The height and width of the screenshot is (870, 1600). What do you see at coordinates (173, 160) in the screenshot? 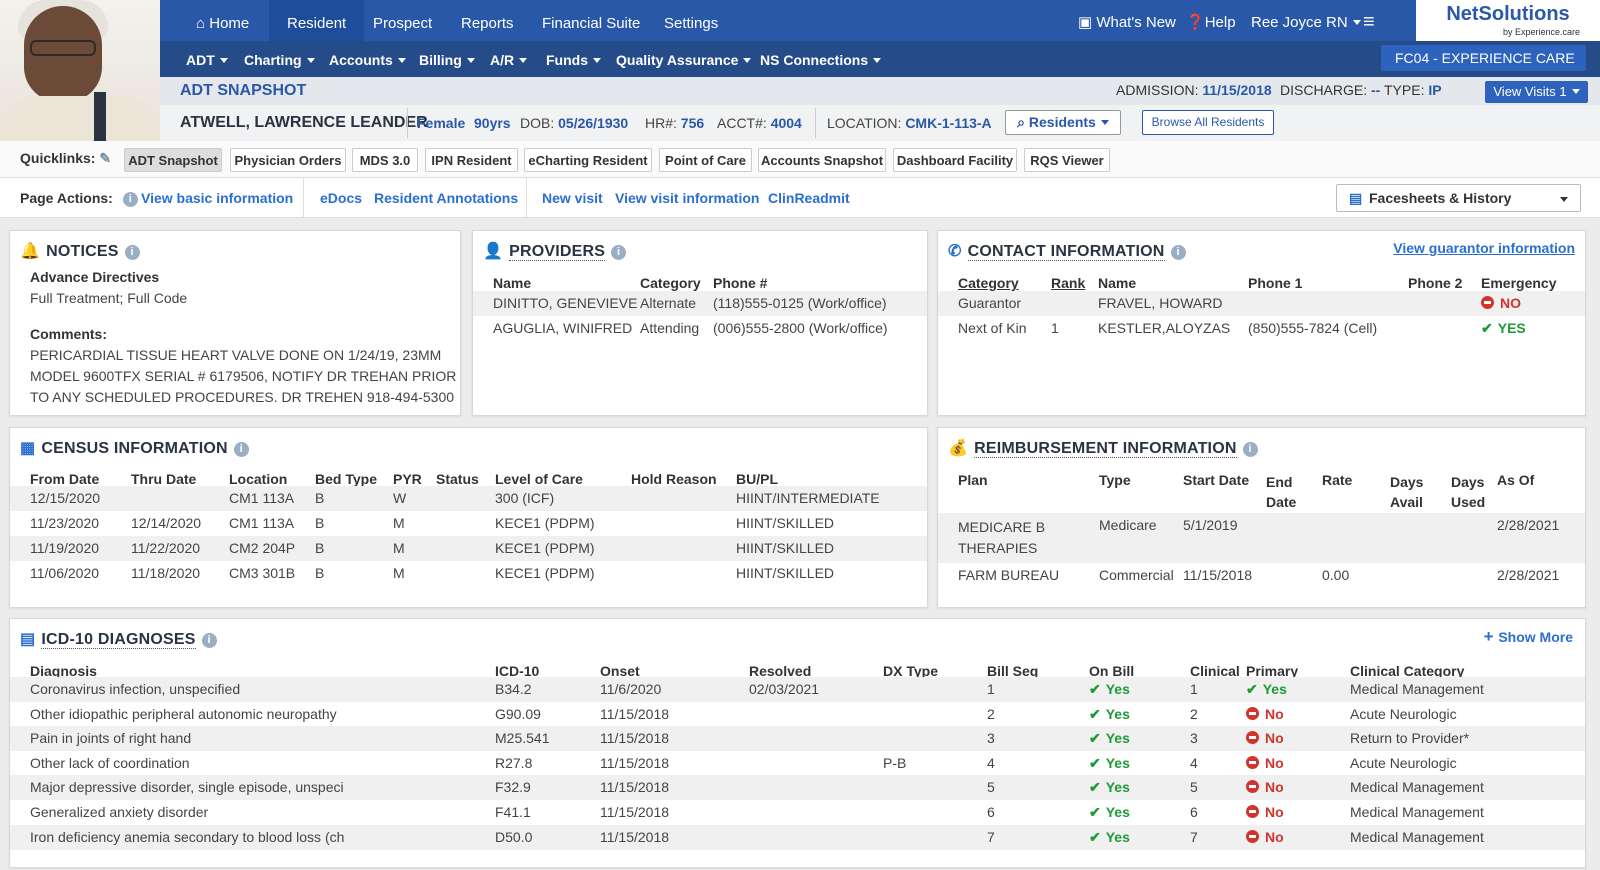
I see `quicklink-adt-snapshot: ADT Snapshot` at bounding box center [173, 160].